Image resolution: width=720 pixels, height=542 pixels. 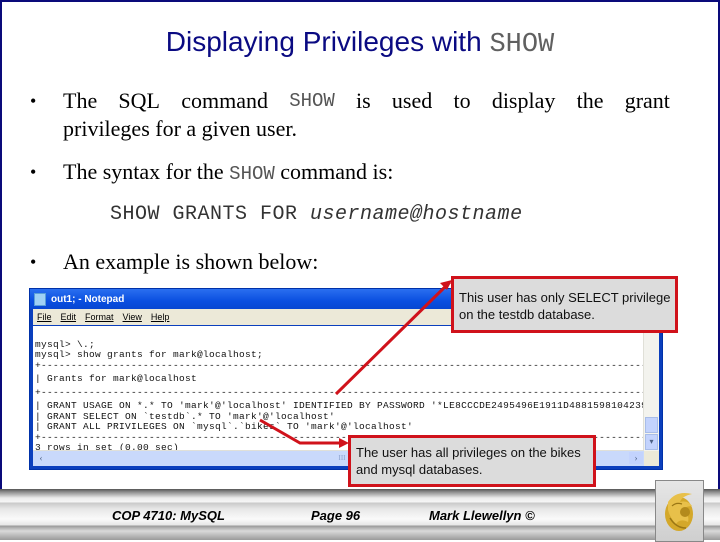 I want to click on slide-title-text: Displaying Privileges with, so click(x=327, y=41).